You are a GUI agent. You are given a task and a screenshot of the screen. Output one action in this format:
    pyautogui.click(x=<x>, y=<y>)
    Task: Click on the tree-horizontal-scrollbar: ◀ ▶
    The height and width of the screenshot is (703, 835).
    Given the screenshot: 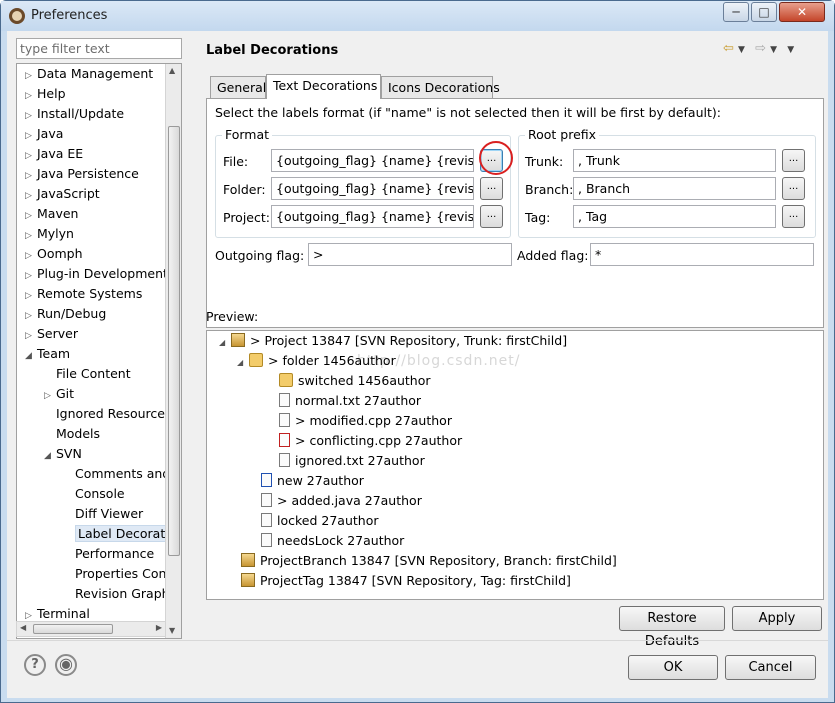 What is the action you would take?
    pyautogui.click(x=91, y=629)
    